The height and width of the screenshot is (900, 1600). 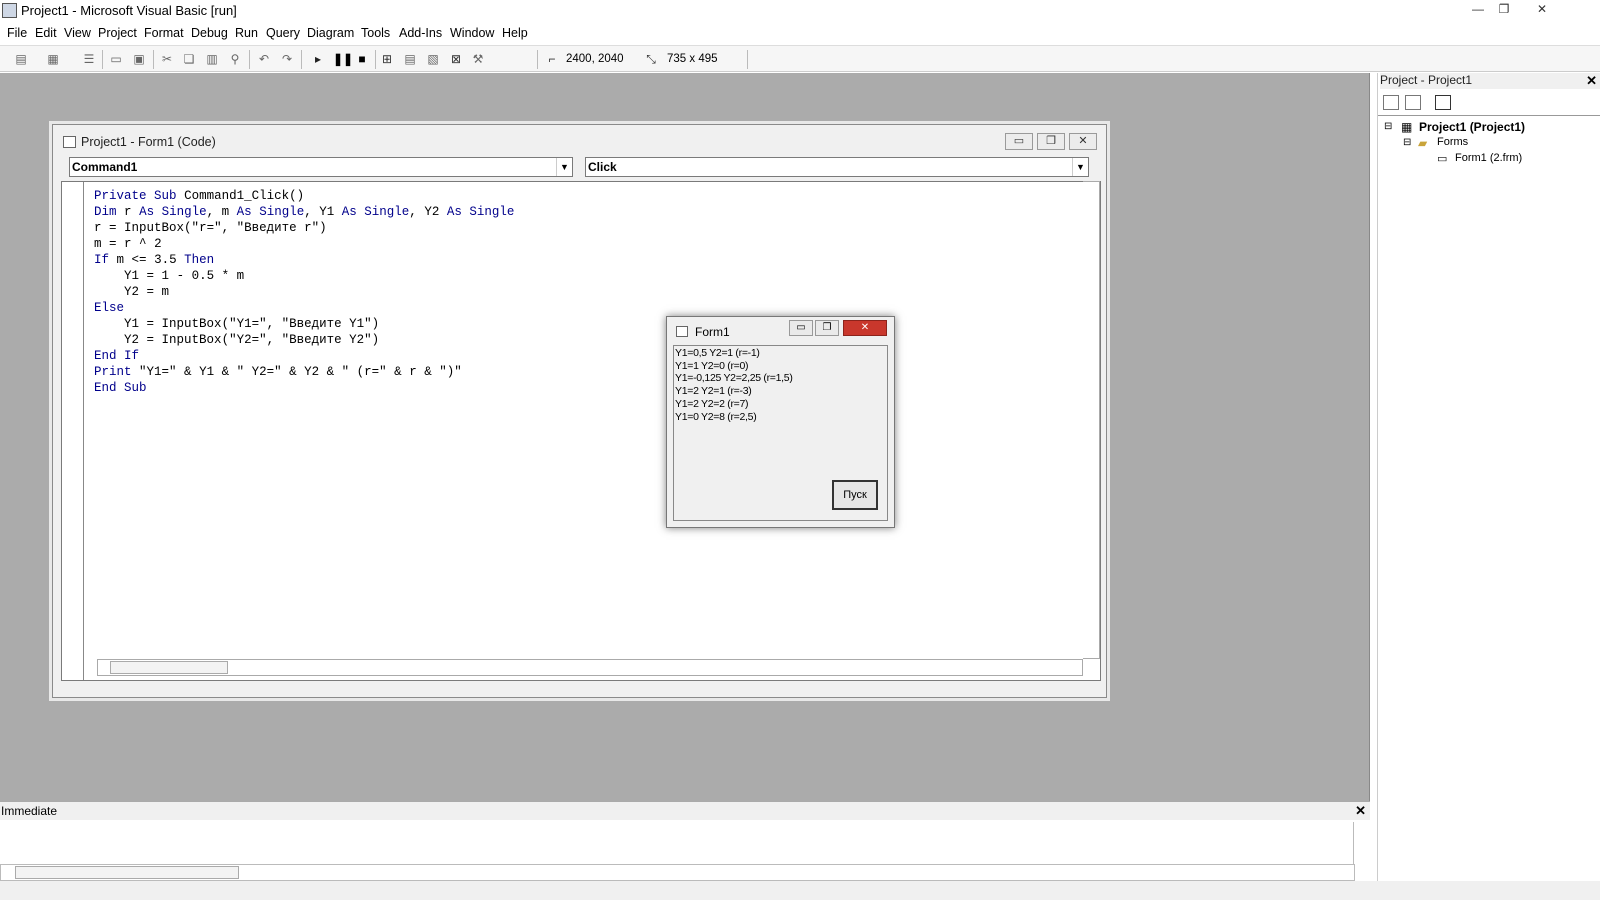 I want to click on form-layout-icon: ▧, so click(x=433, y=59).